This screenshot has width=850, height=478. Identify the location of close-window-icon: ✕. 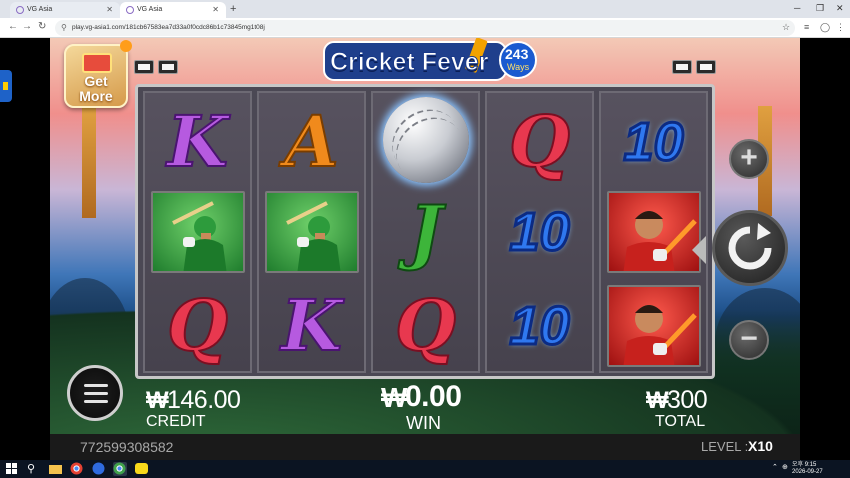
(840, 8).